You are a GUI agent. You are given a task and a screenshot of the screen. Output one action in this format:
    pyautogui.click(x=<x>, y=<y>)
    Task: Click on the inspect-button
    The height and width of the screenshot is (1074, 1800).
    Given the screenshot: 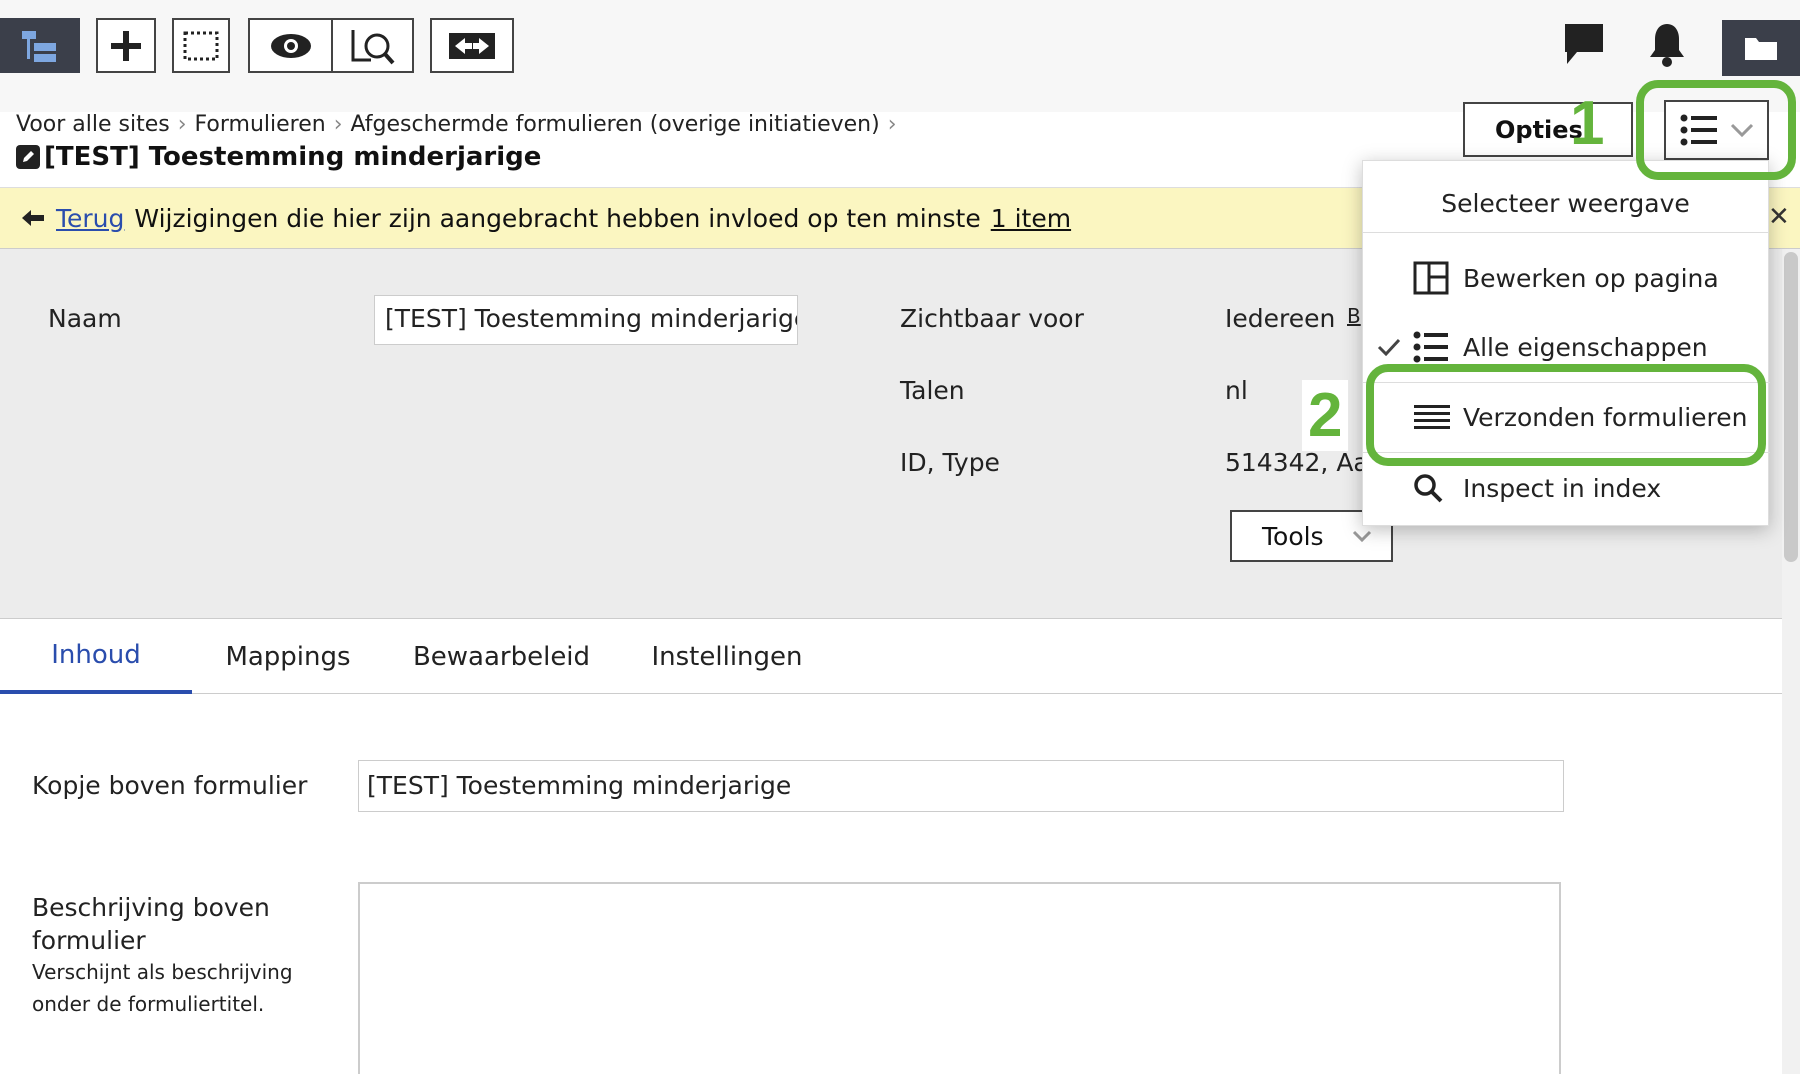 What is the action you would take?
    pyautogui.click(x=372, y=45)
    